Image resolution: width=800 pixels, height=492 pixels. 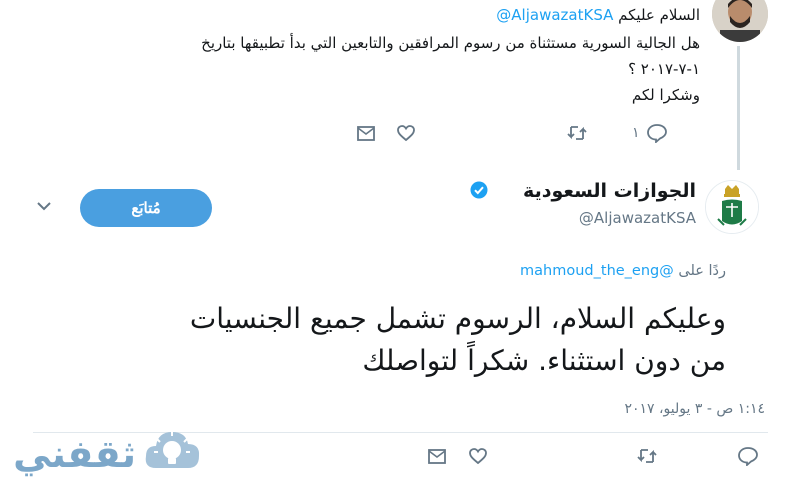 I want to click on chevron-down-icon, so click(x=44, y=206).